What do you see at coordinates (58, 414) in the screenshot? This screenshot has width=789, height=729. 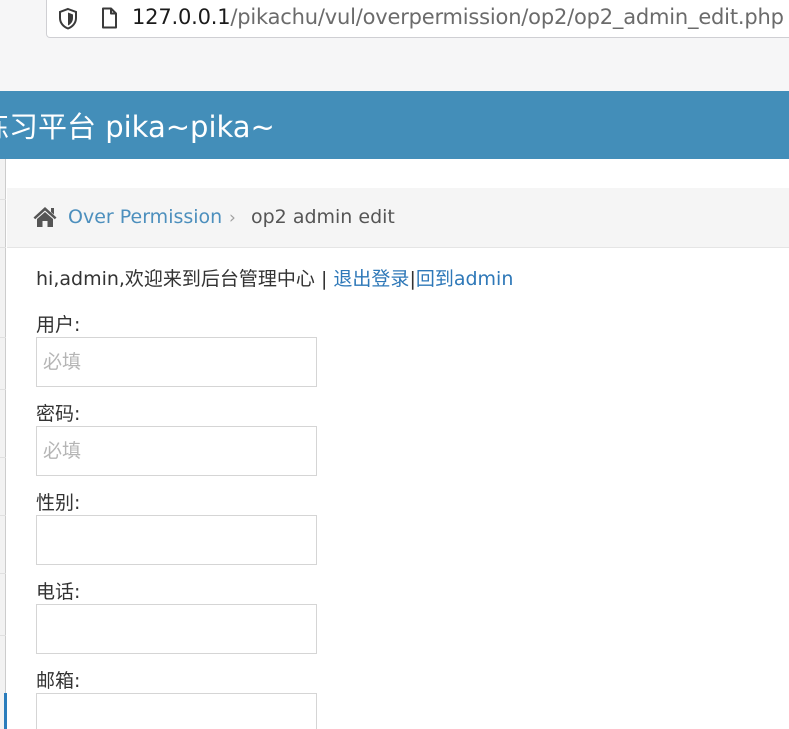 I see `password-label: 密码:` at bounding box center [58, 414].